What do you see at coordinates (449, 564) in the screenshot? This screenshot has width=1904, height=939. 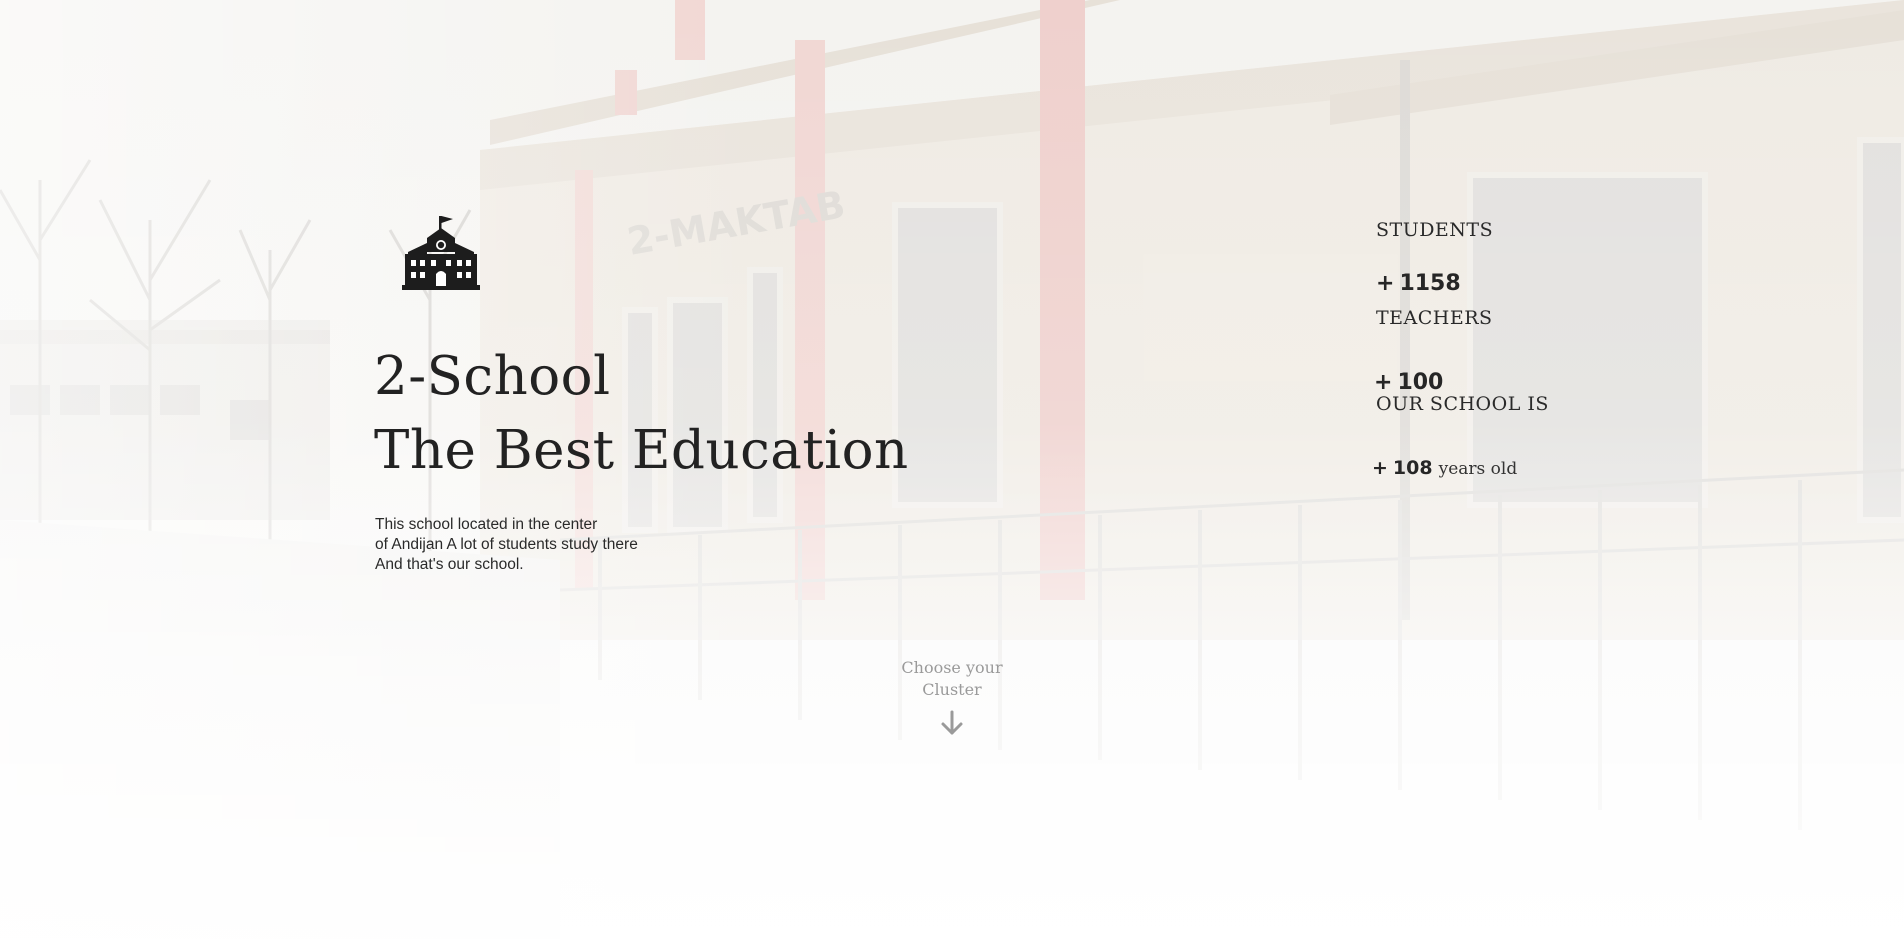 I see `hero-description-line3: And that's our school.` at bounding box center [449, 564].